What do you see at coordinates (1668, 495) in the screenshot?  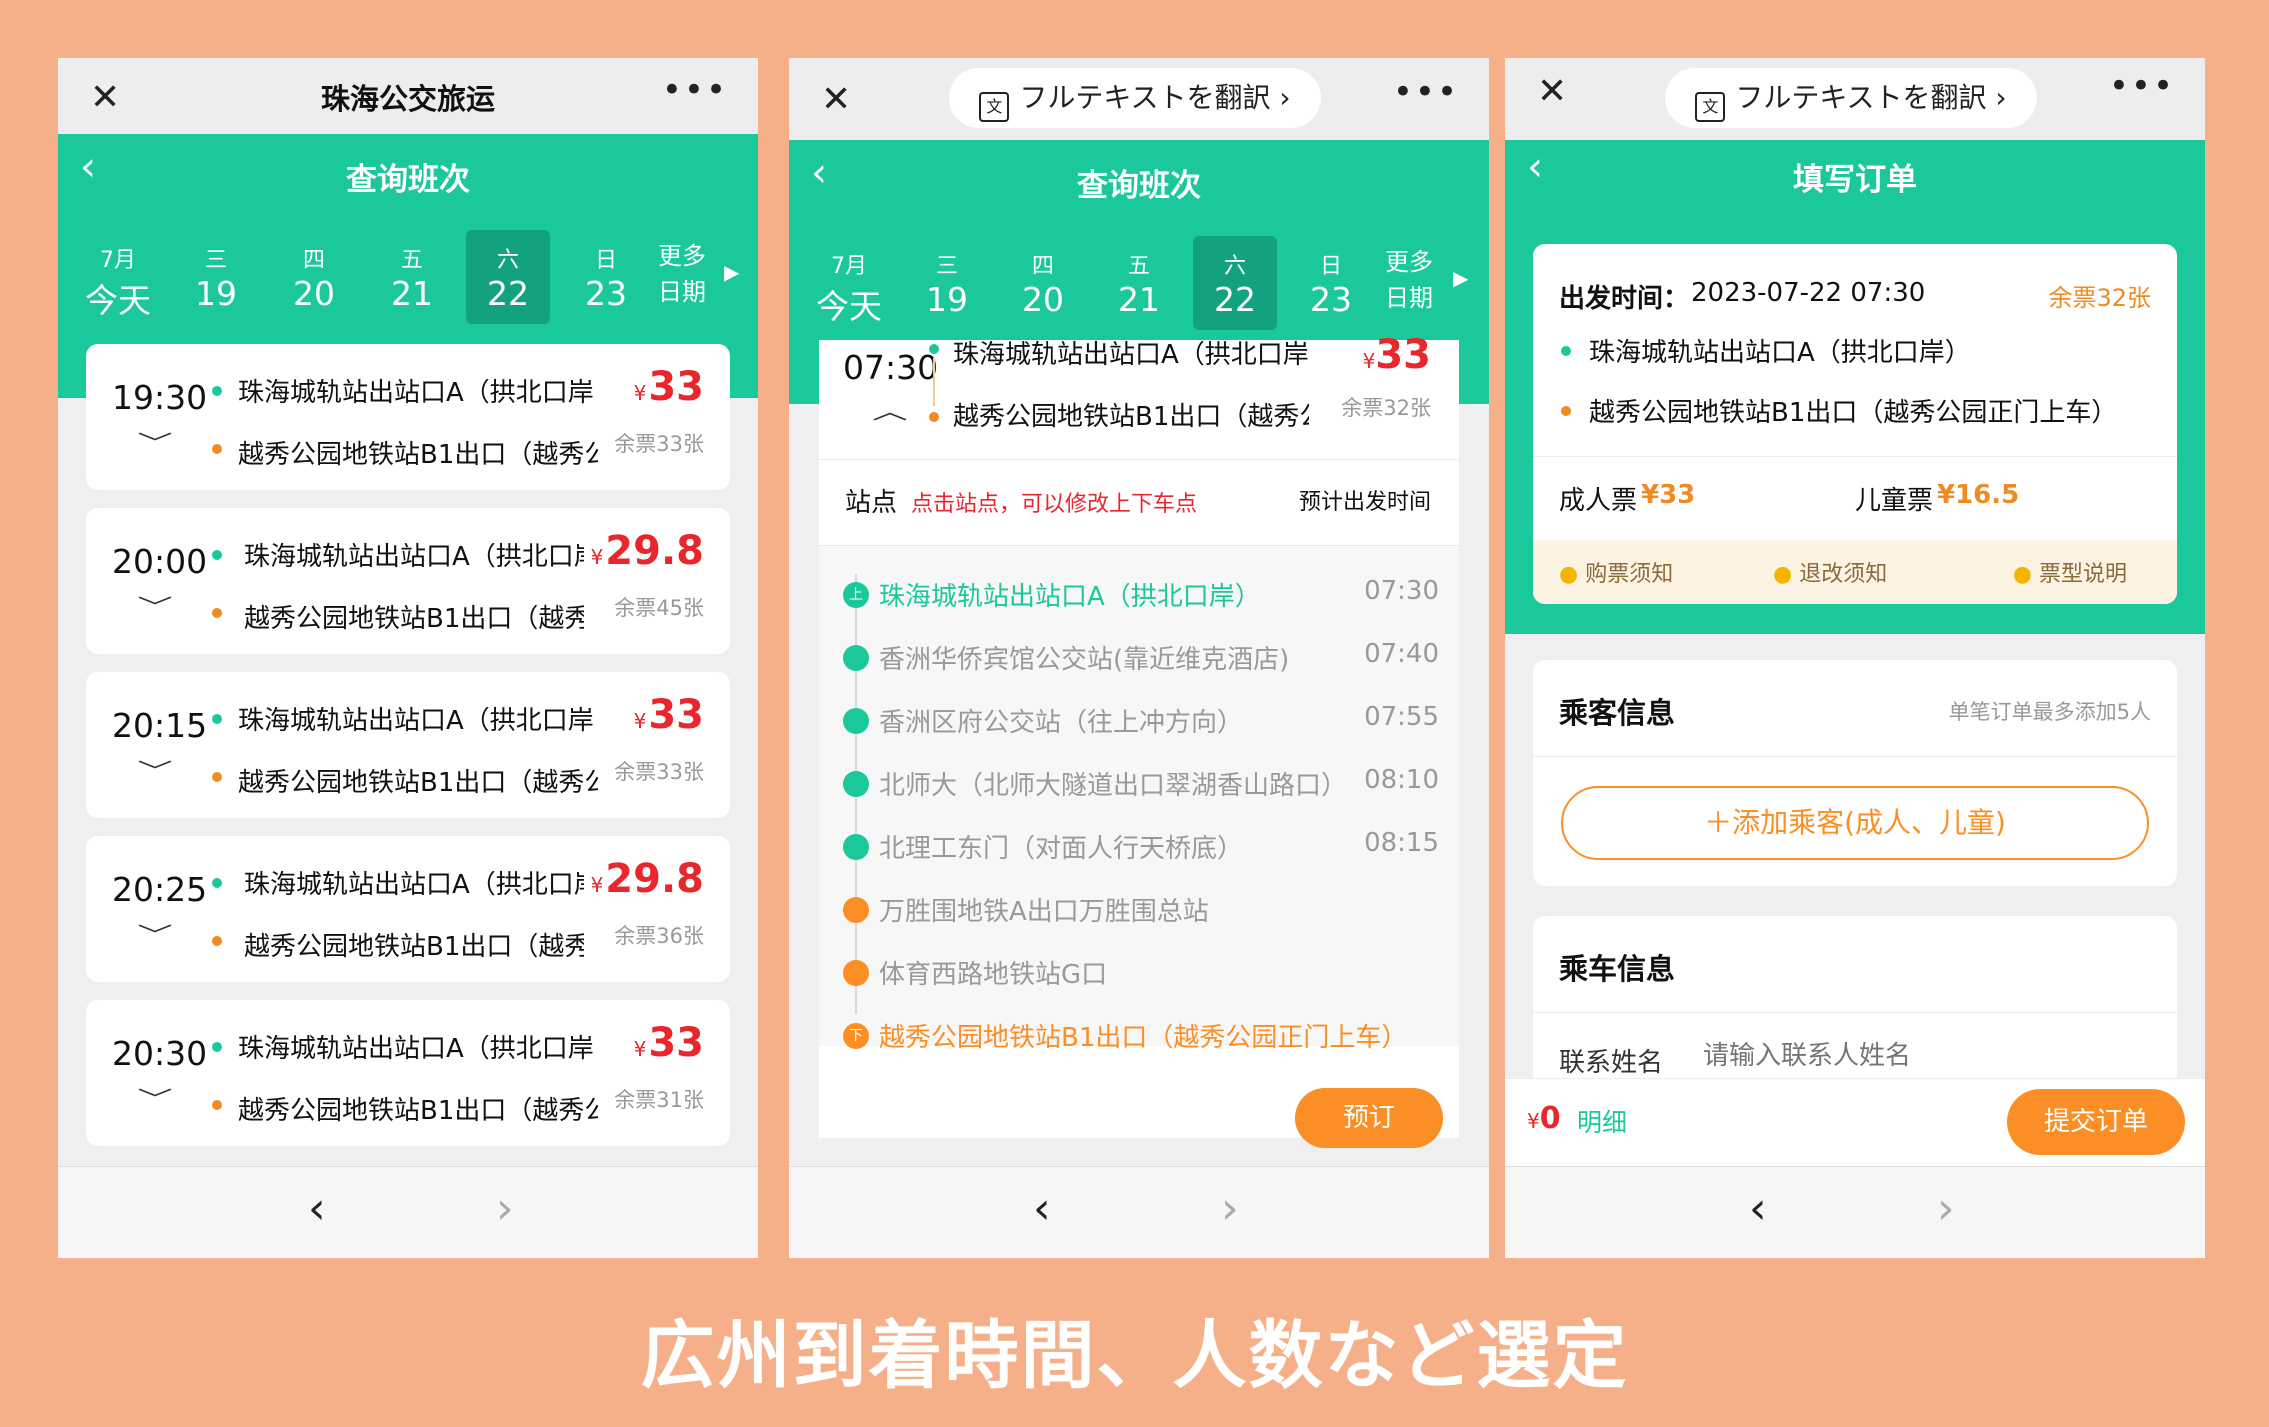 I see `adult-ticket-price: ¥33` at bounding box center [1668, 495].